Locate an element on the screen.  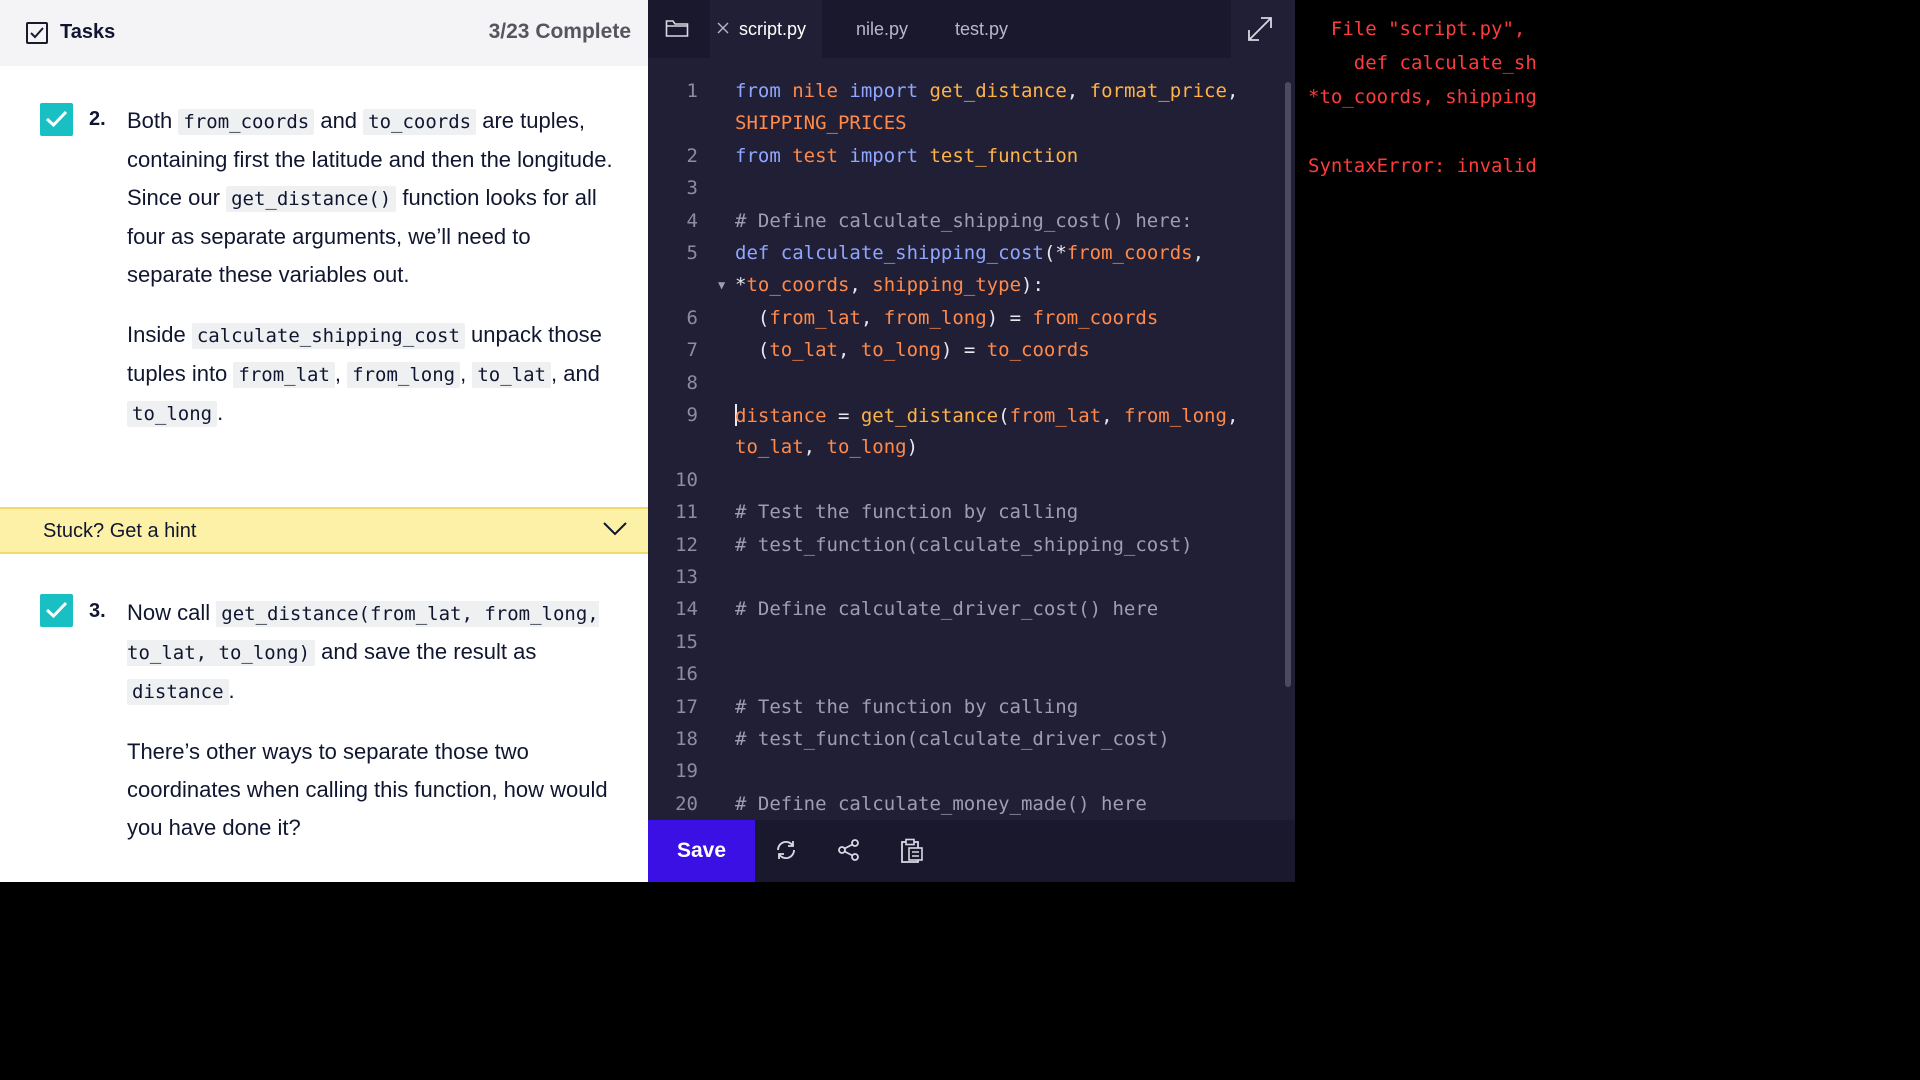
code-line: (from_lat, from_long) = from_coords is located at coordinates (946, 318).